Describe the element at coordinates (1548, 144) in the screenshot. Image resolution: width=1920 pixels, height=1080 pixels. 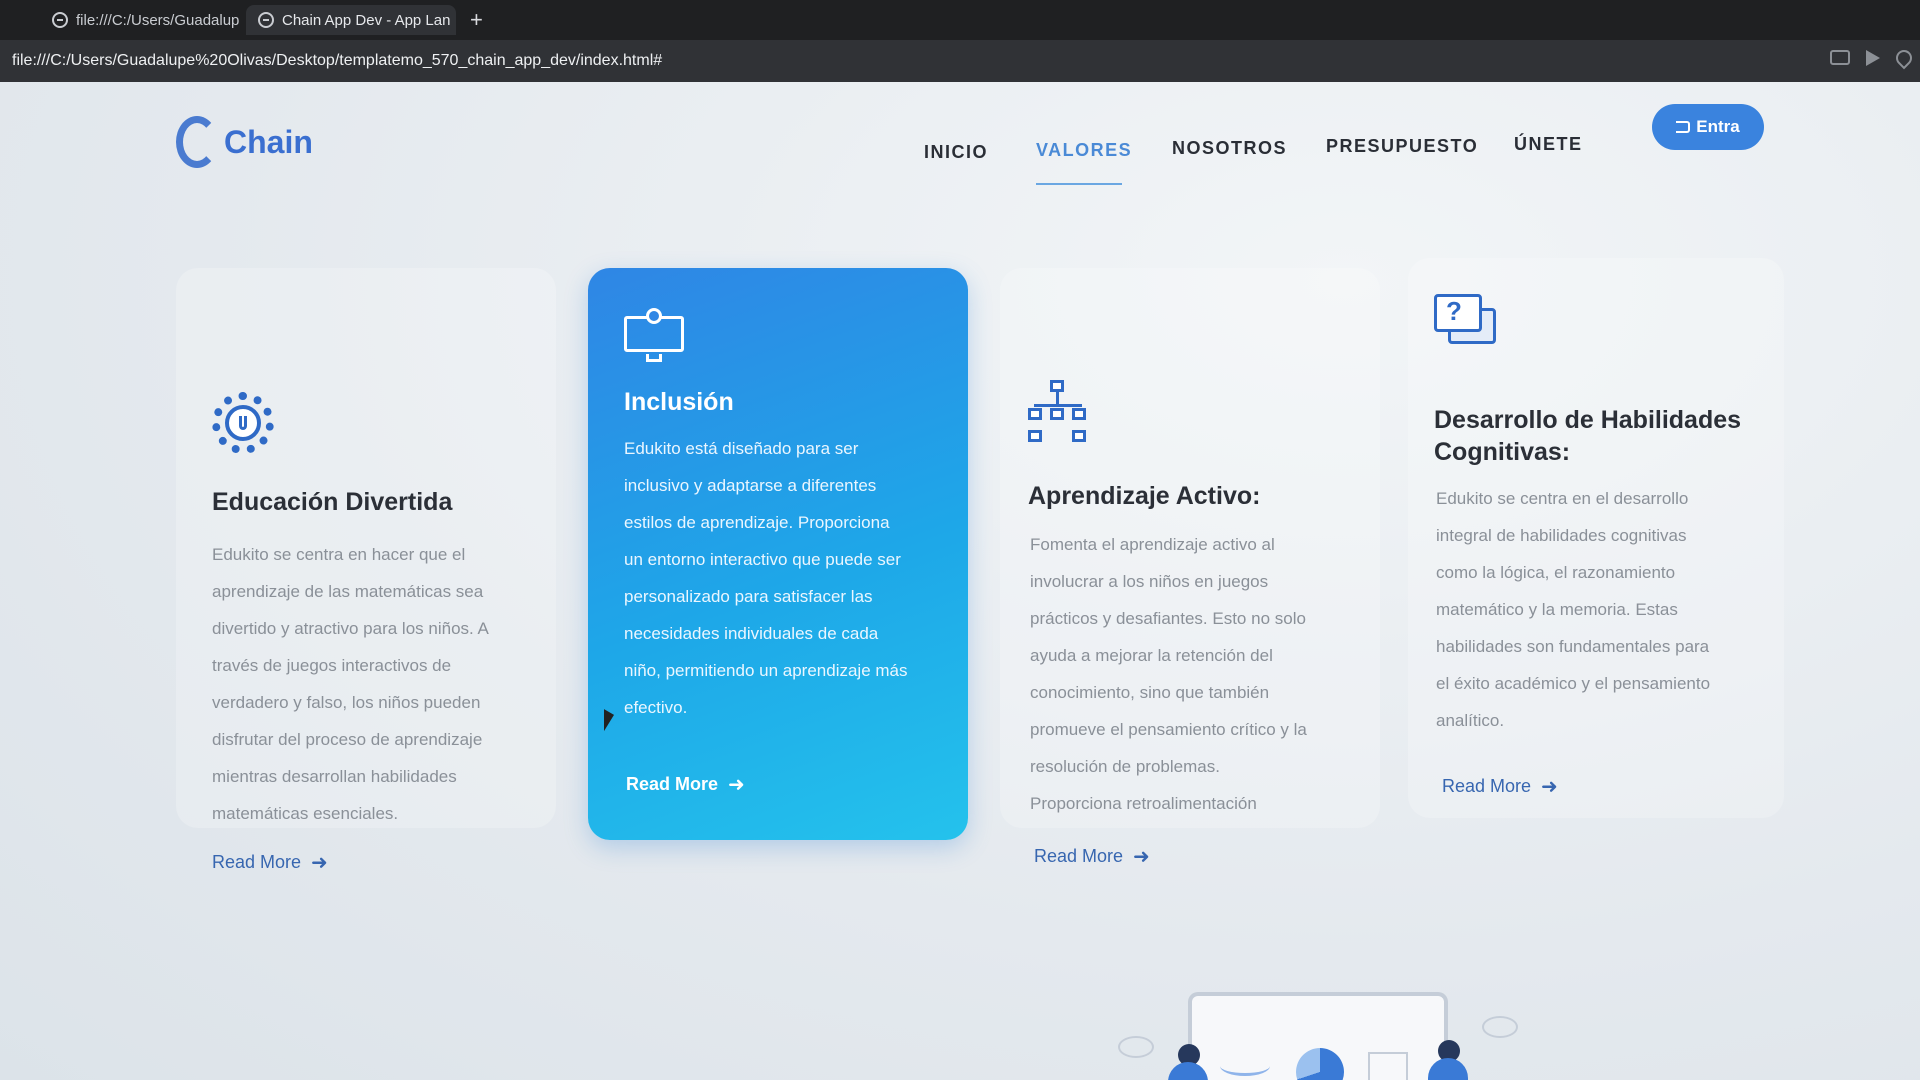
I see `nav-unete: ÚNETE` at that location.